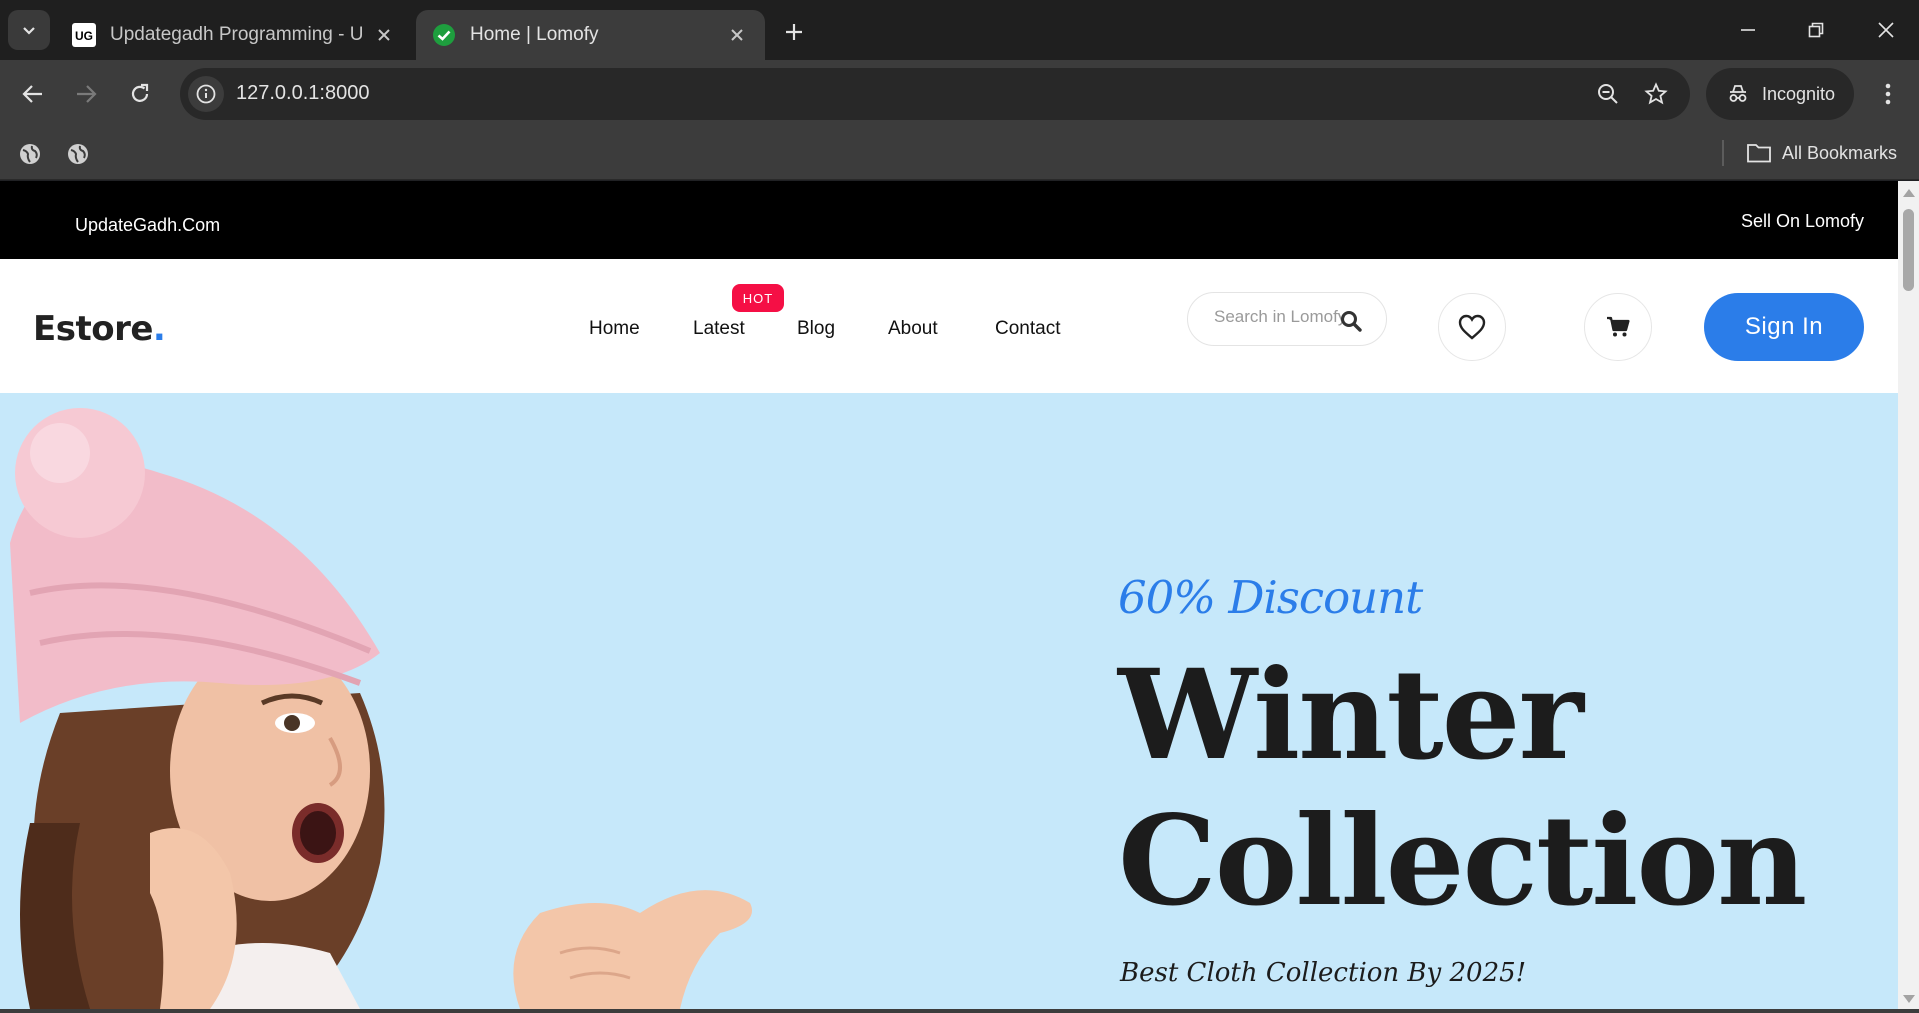 The width and height of the screenshot is (1919, 1013). I want to click on wishlist-button, so click(1472, 327).